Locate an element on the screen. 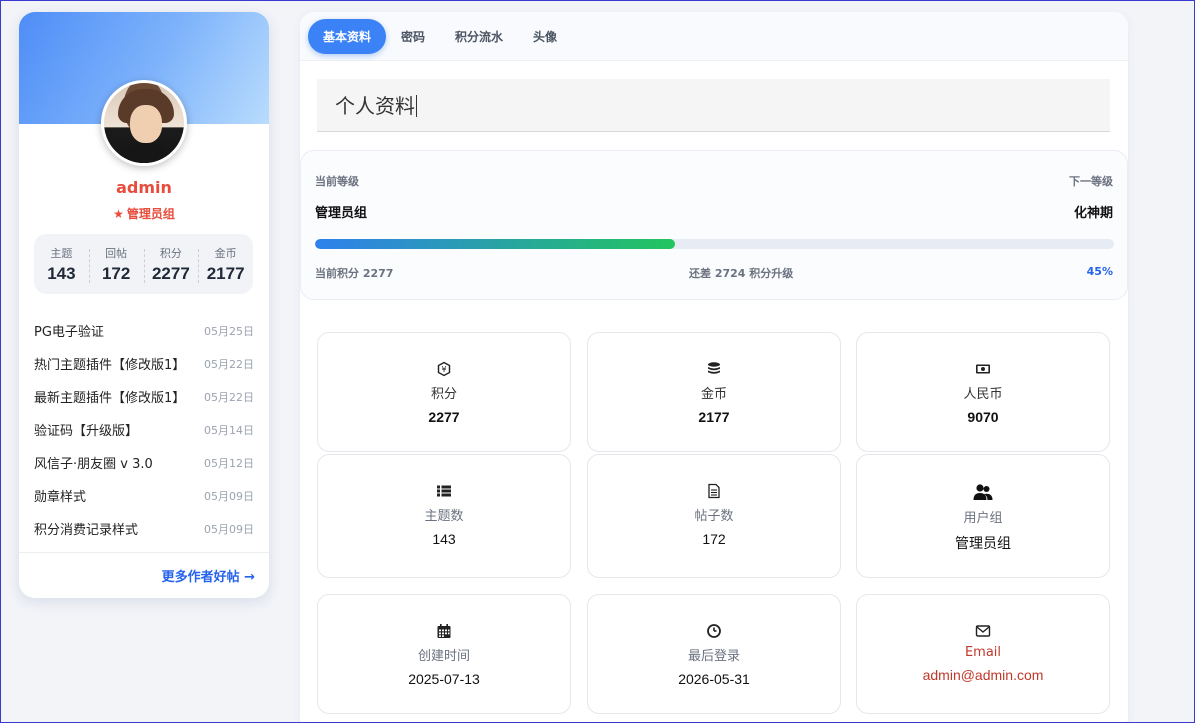 Image resolution: width=1195 pixels, height=723 pixels. list-item: 热门主题插件【修改版1】 05月22日 is located at coordinates (144, 363).